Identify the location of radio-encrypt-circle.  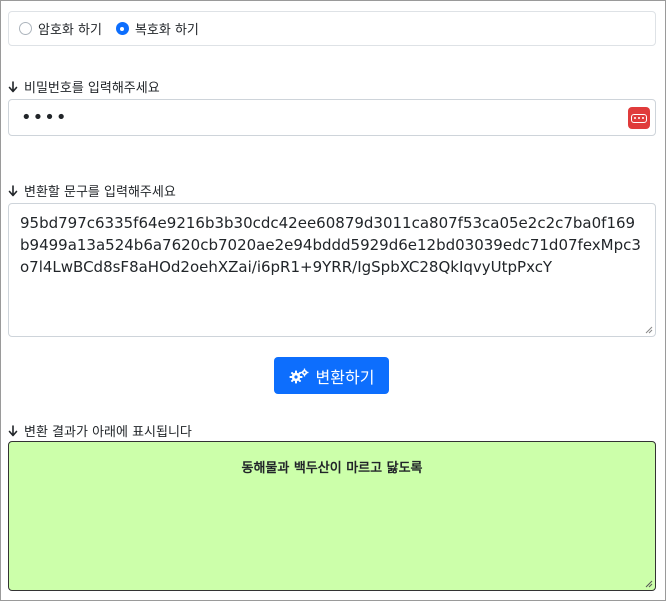
(25, 28).